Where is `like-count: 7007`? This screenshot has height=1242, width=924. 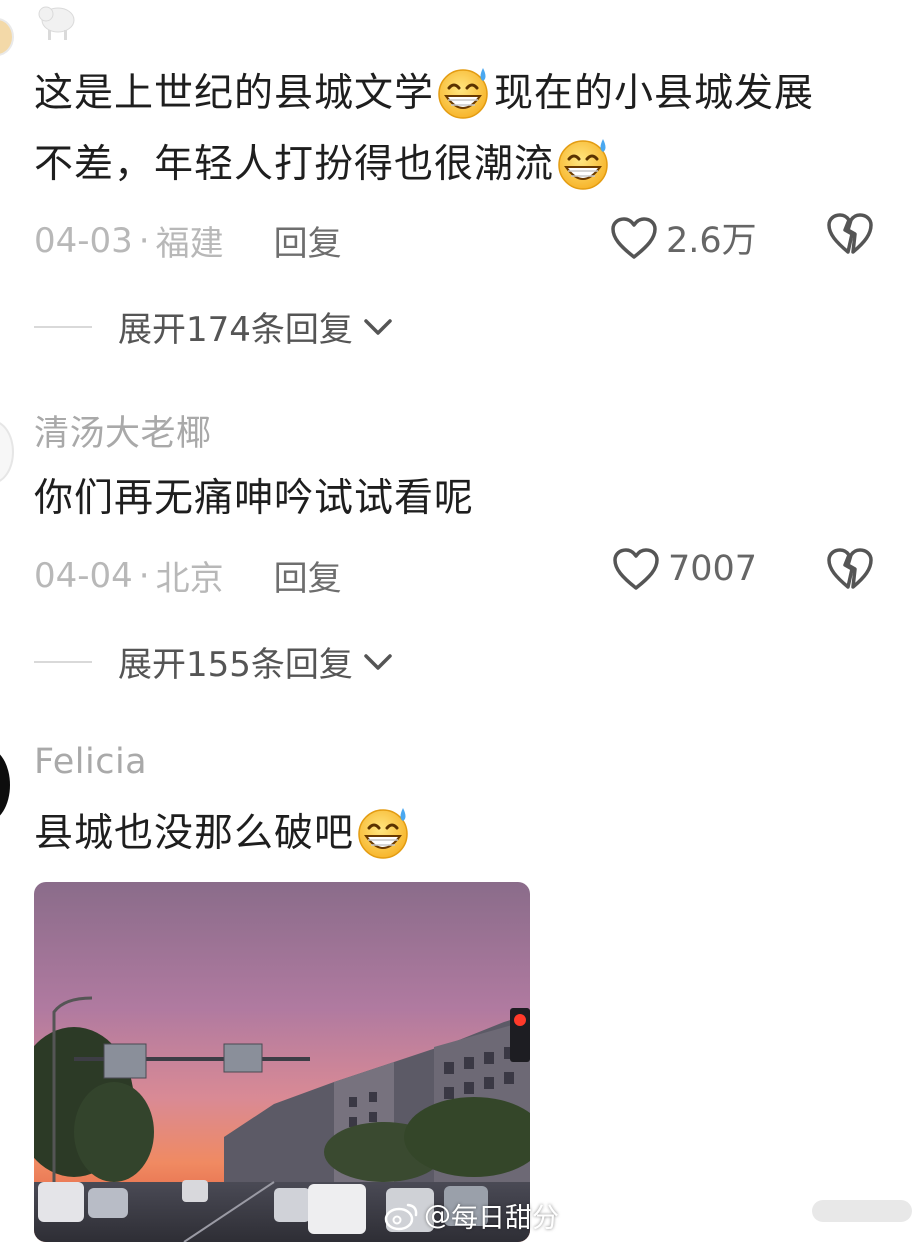 like-count: 7007 is located at coordinates (713, 569).